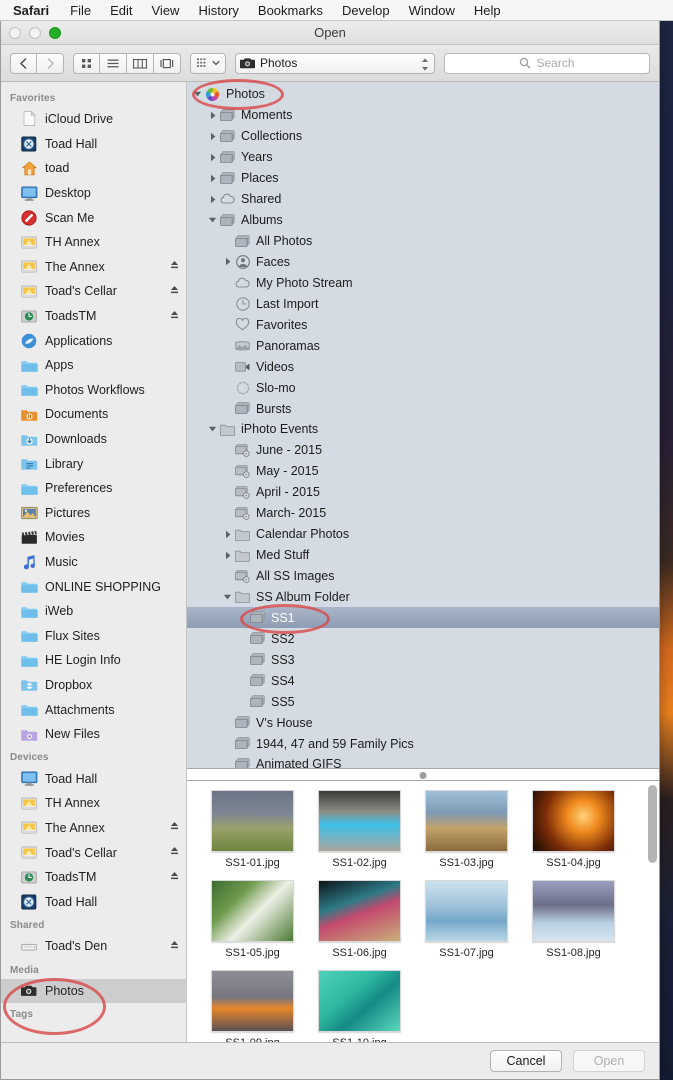  Describe the element at coordinates (55, 33) in the screenshot. I see `zoom-button` at that location.